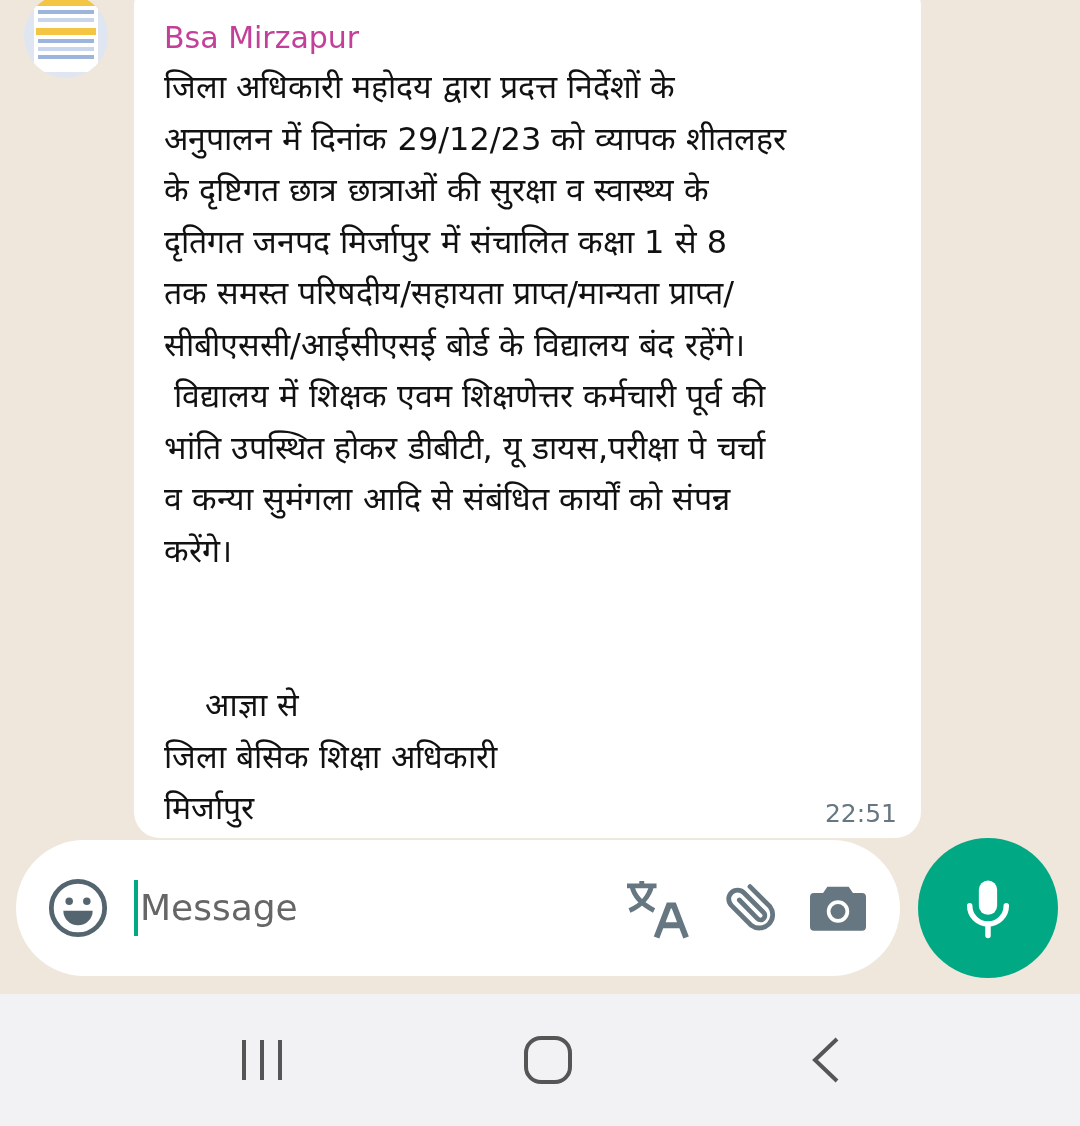 The width and height of the screenshot is (1080, 1126). What do you see at coordinates (368, 907) in the screenshot?
I see `message-input: Message` at bounding box center [368, 907].